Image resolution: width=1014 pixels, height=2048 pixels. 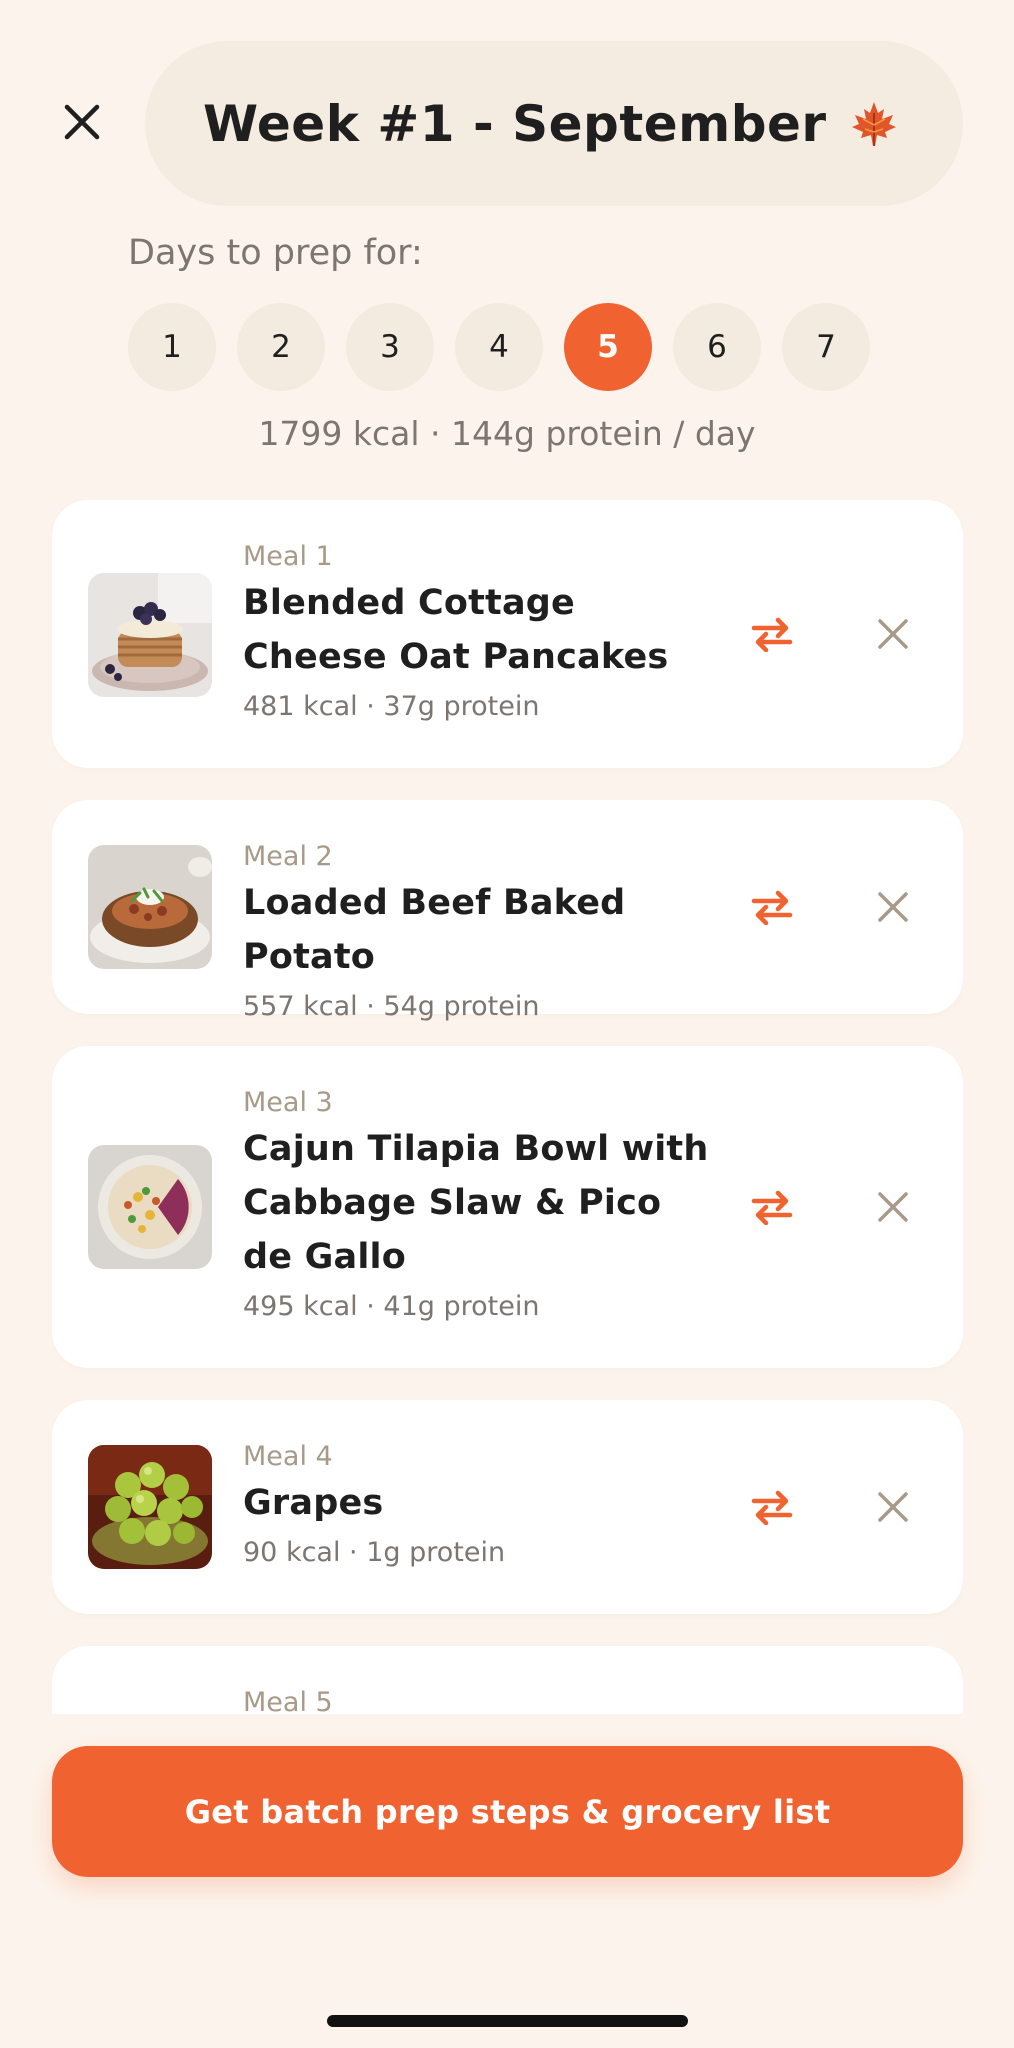 What do you see at coordinates (507, 2021) in the screenshot?
I see `home-indicator` at bounding box center [507, 2021].